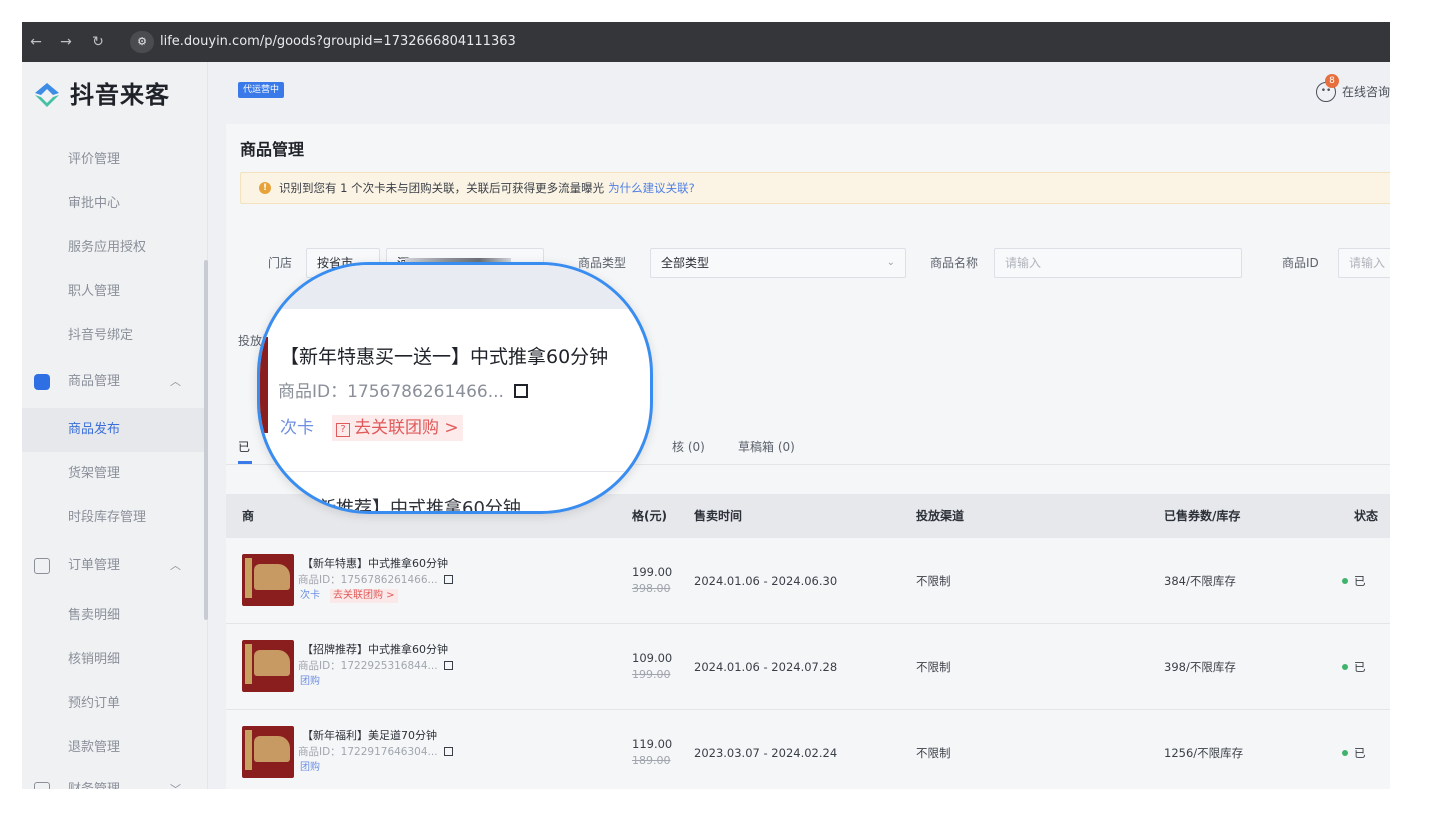  Describe the element at coordinates (115, 430) in the screenshot. I see `sidebar-item-goods-publish: 商品发布` at that location.